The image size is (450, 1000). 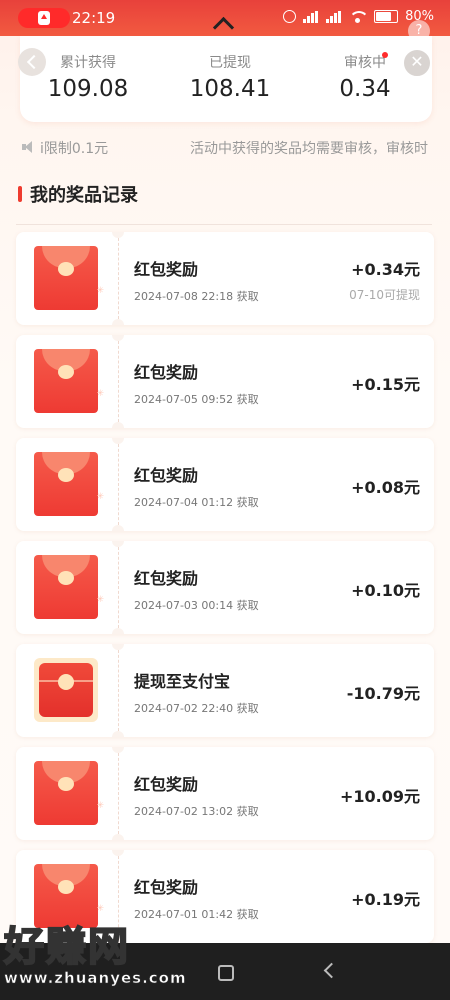 What do you see at coordinates (225, 381) in the screenshot?
I see `record-card: ✳ 红包奖励 2024-07-05 09:52 获取 +0.15元` at bounding box center [225, 381].